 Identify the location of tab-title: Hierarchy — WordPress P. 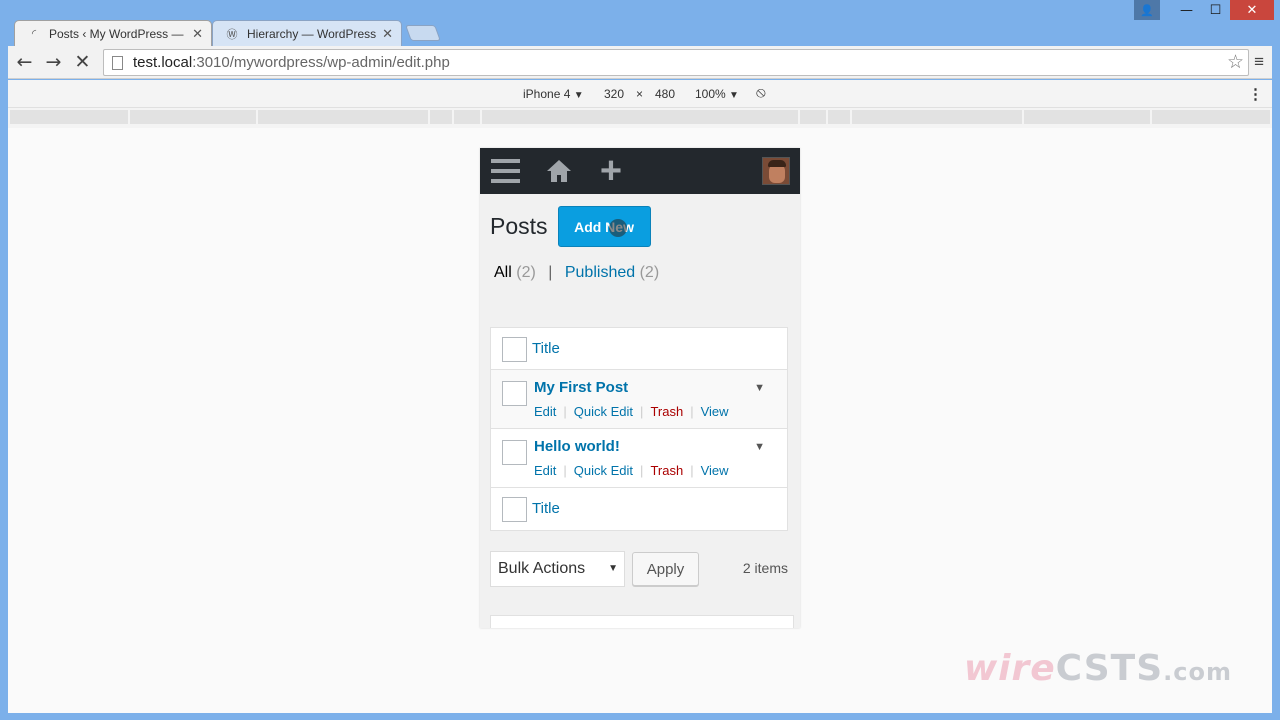
(312, 33).